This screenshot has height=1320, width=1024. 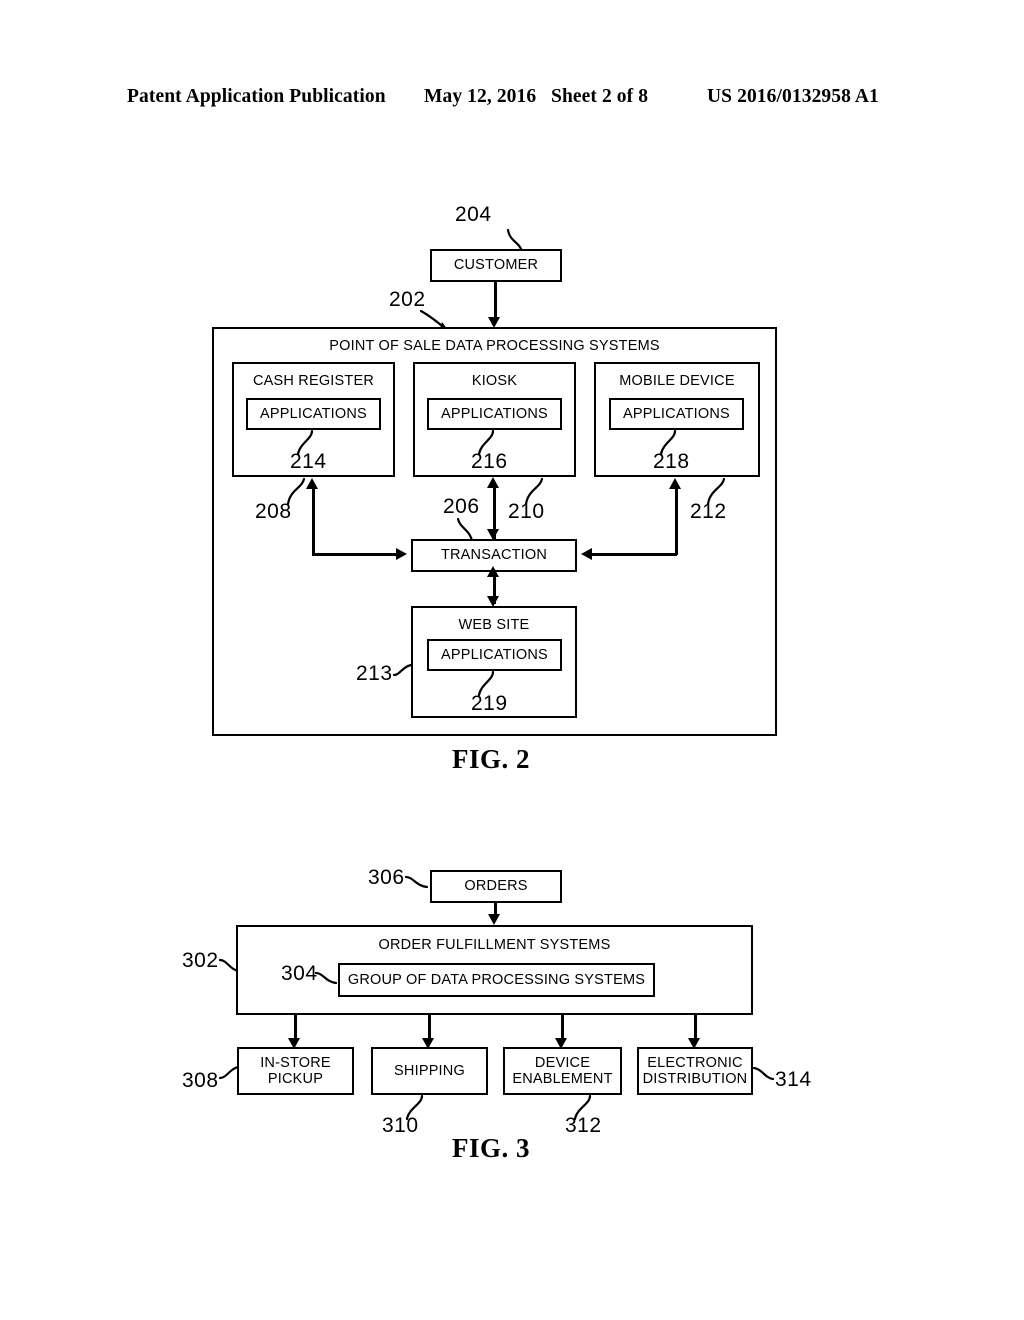 I want to click on node-group-of-data-processing-systems-label: GROUP OF DATA PROCESSING SYSTEMS, so click(x=496, y=979).